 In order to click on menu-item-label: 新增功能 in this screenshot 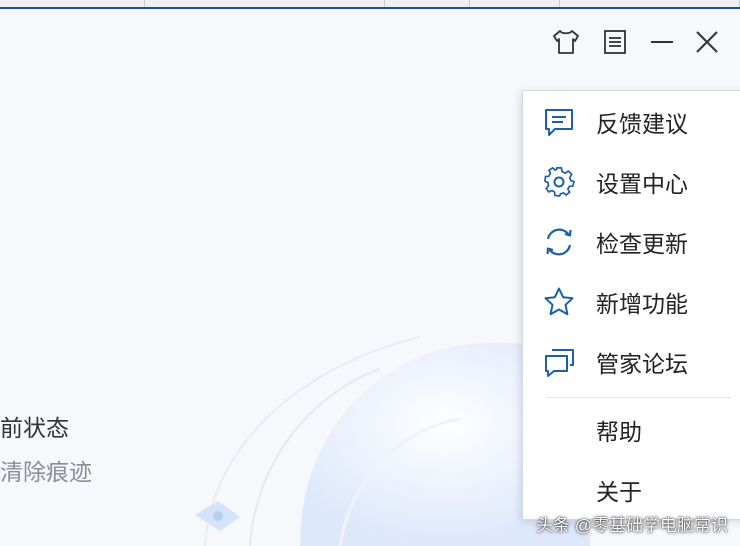, I will do `click(642, 304)`.